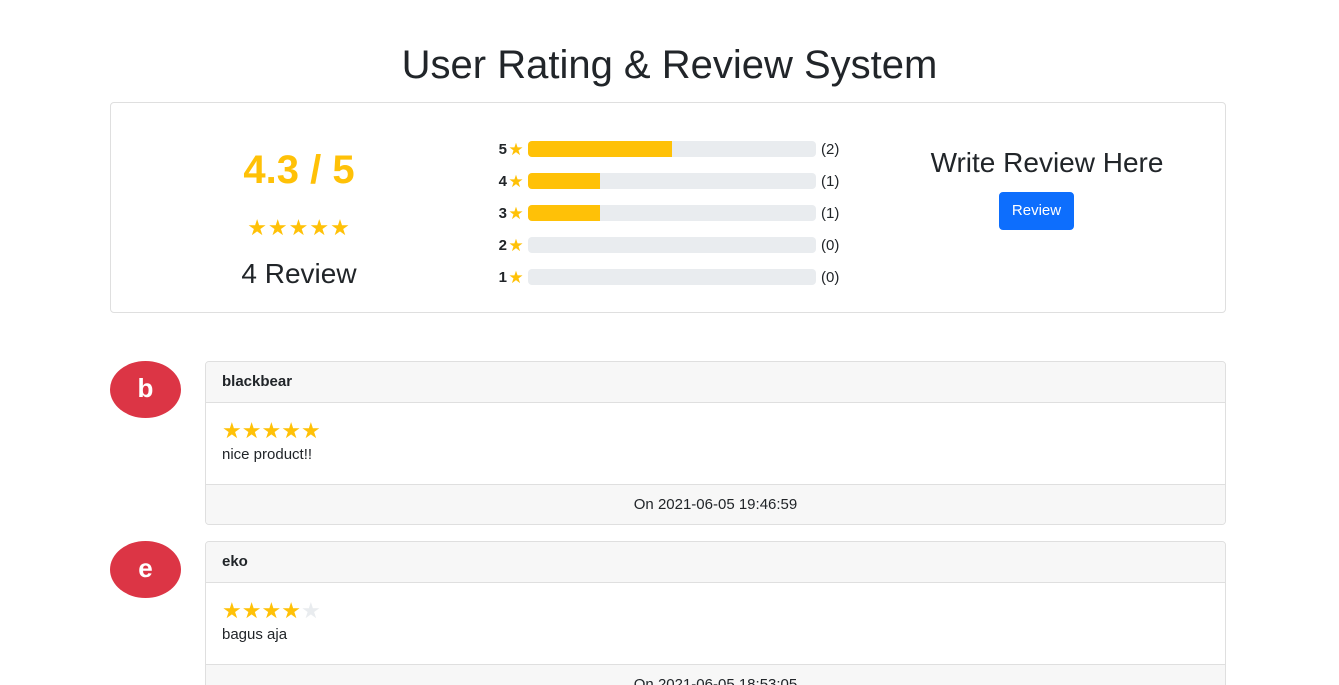 Image resolution: width=1339 pixels, height=685 pixels. What do you see at coordinates (502, 245) in the screenshot?
I see `rating-row-label: 2` at bounding box center [502, 245].